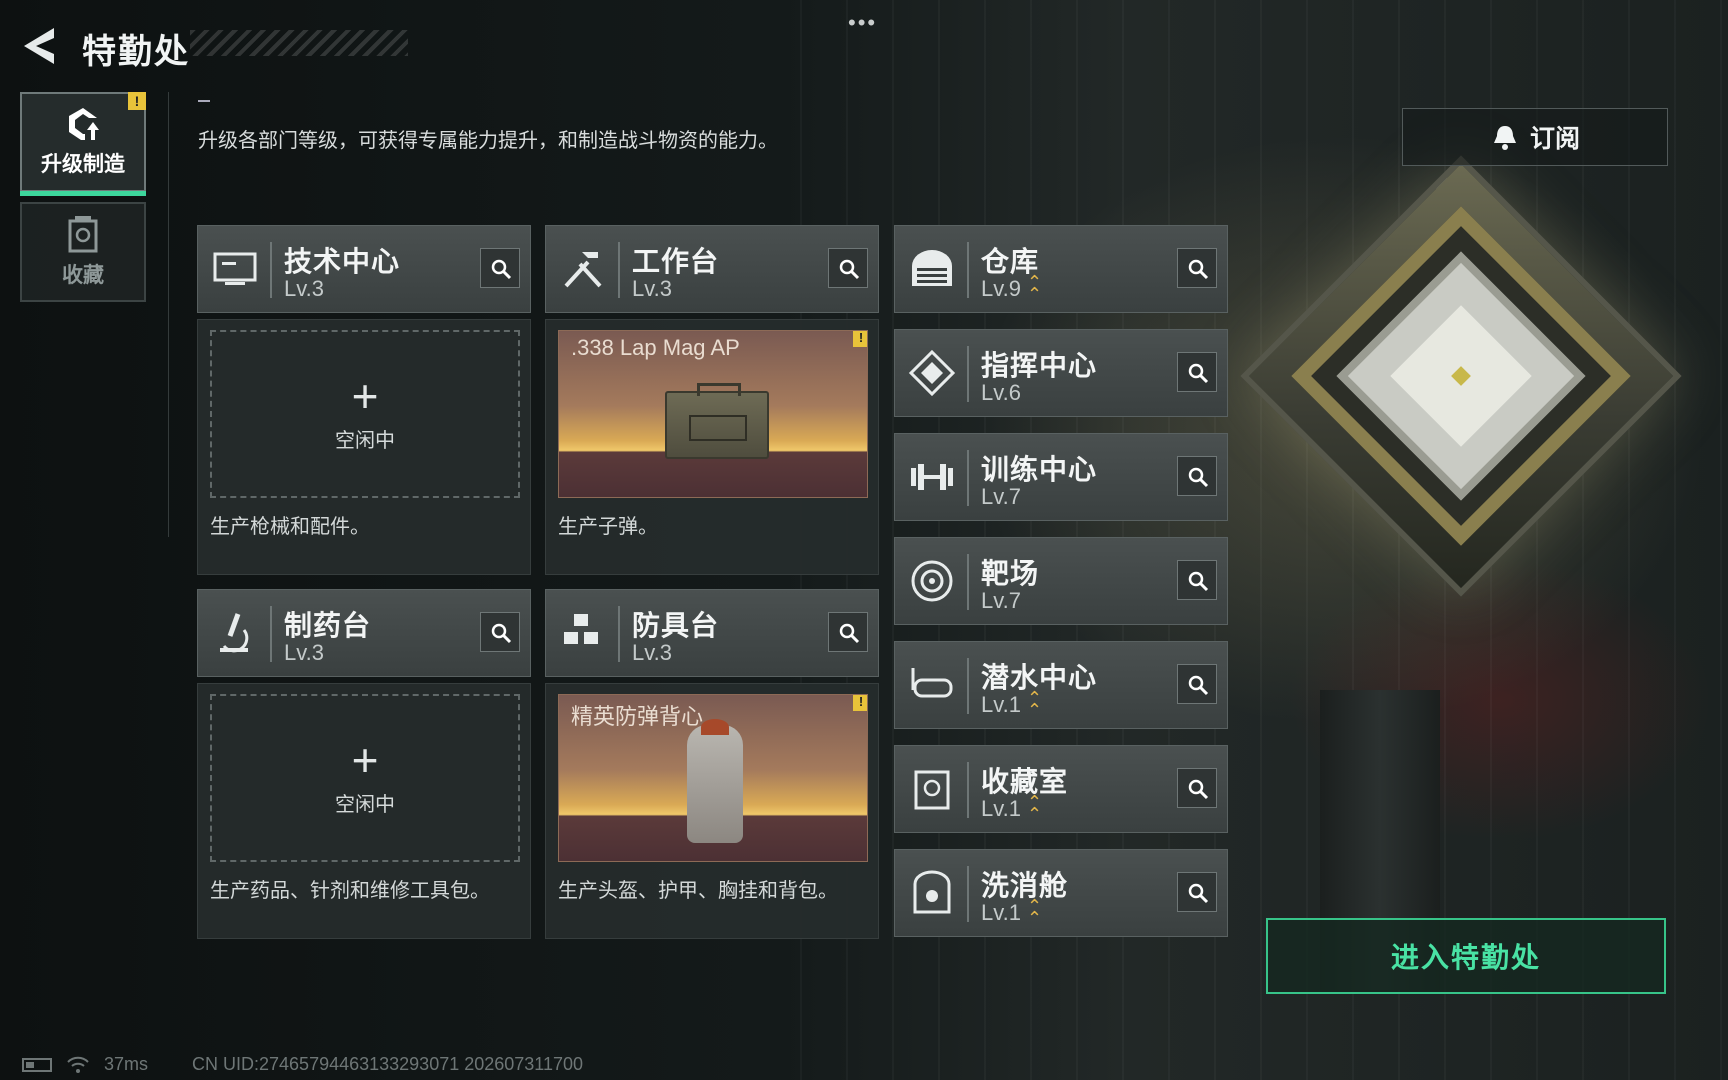 This screenshot has width=1728, height=1080. Describe the element at coordinates (83, 164) in the screenshot. I see `tab-label: 升级制造` at that location.